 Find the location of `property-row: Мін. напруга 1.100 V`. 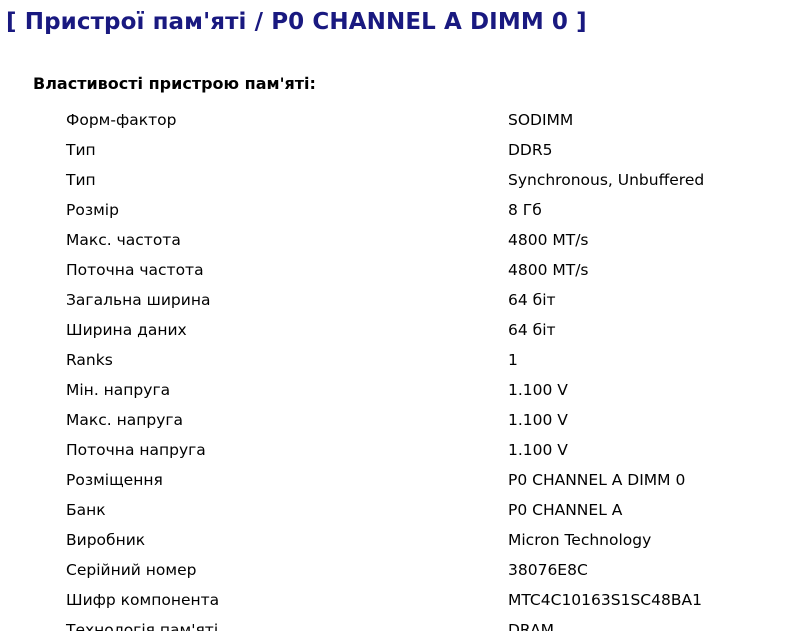

property-row: Мін. напруга 1.100 V is located at coordinates (405, 390).